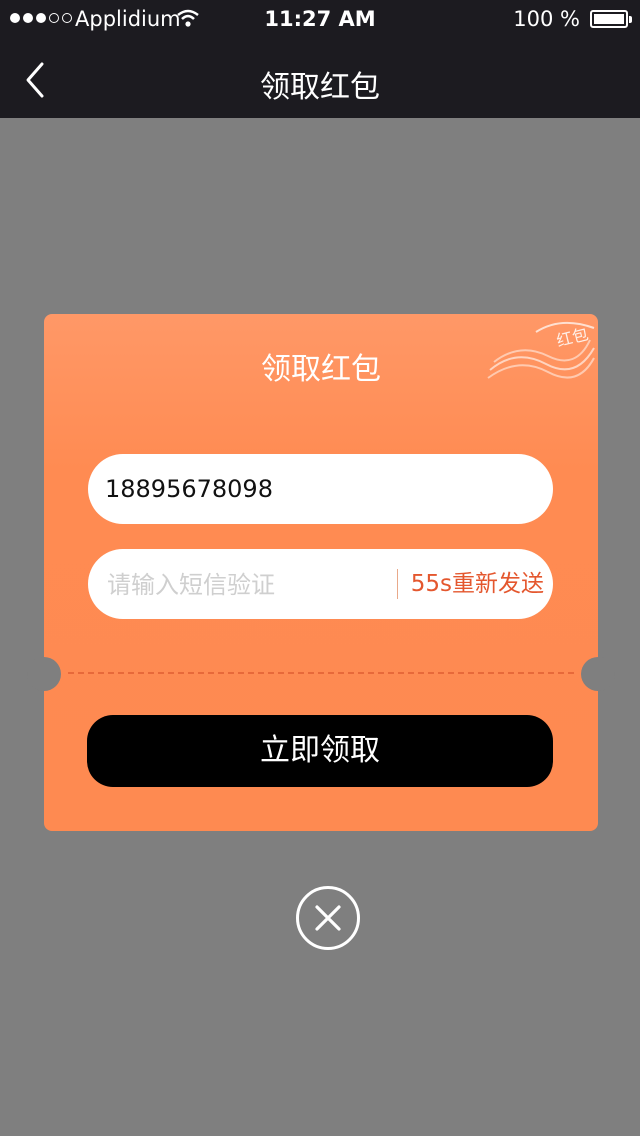 This screenshot has height=1136, width=640. I want to click on phone-number-field: 18895678098, so click(320, 489).